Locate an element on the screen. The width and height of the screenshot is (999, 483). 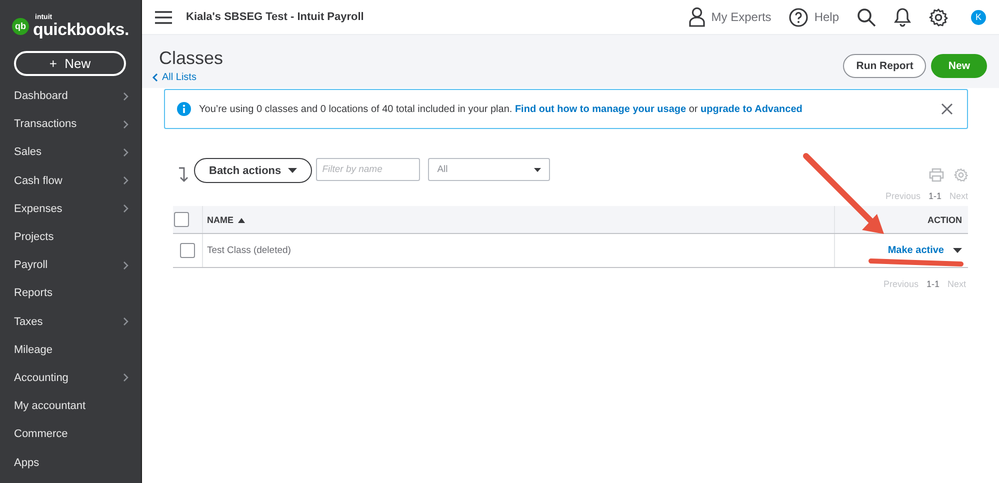
column-header: ACTION is located at coordinates (945, 219).